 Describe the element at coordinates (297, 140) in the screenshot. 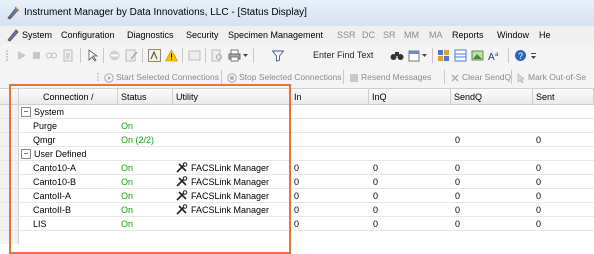

I see `table-row: Qmgr On (2/2) 0 0` at that location.